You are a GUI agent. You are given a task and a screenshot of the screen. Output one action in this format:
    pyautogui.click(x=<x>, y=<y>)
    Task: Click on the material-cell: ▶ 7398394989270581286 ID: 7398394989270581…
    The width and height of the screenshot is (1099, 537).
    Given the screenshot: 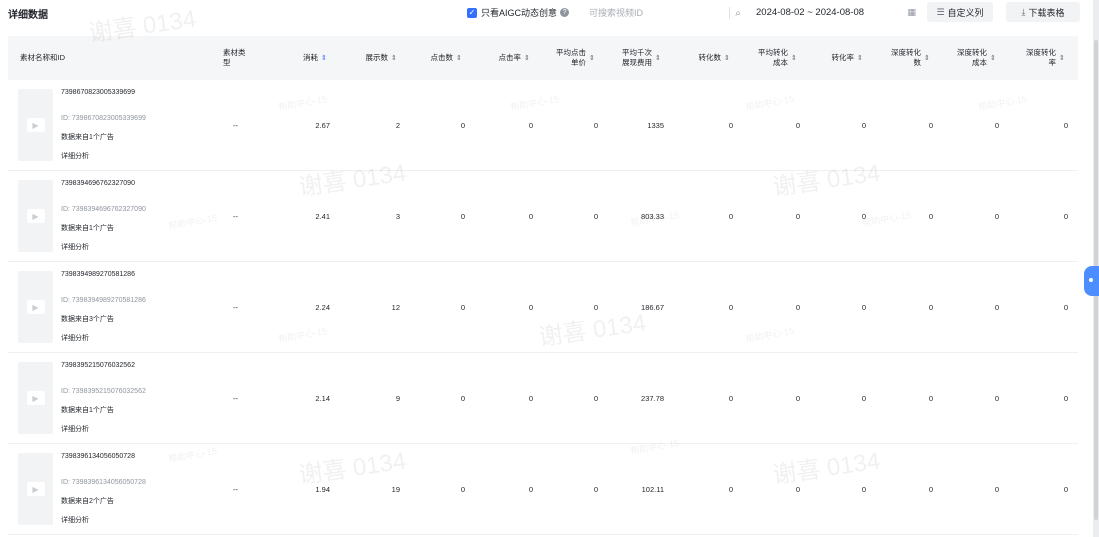 What is the action you would take?
    pyautogui.click(x=115, y=307)
    